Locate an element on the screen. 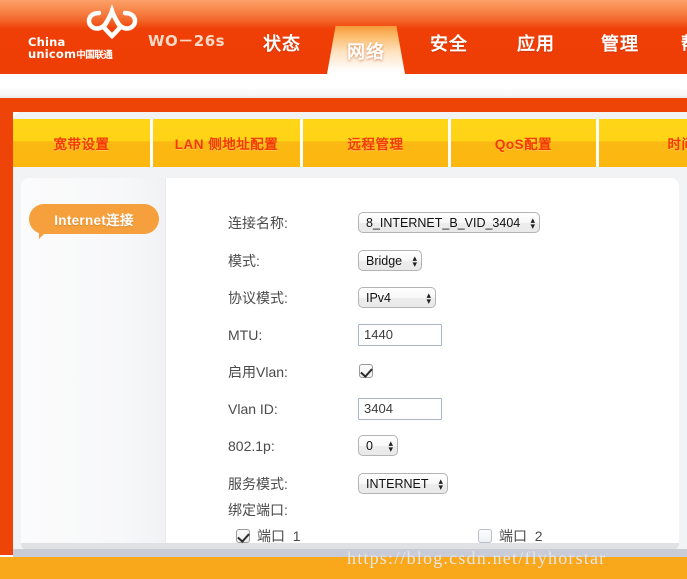 Image resolution: width=687 pixels, height=579 pixels. vlan-id-input is located at coordinates (400, 408).